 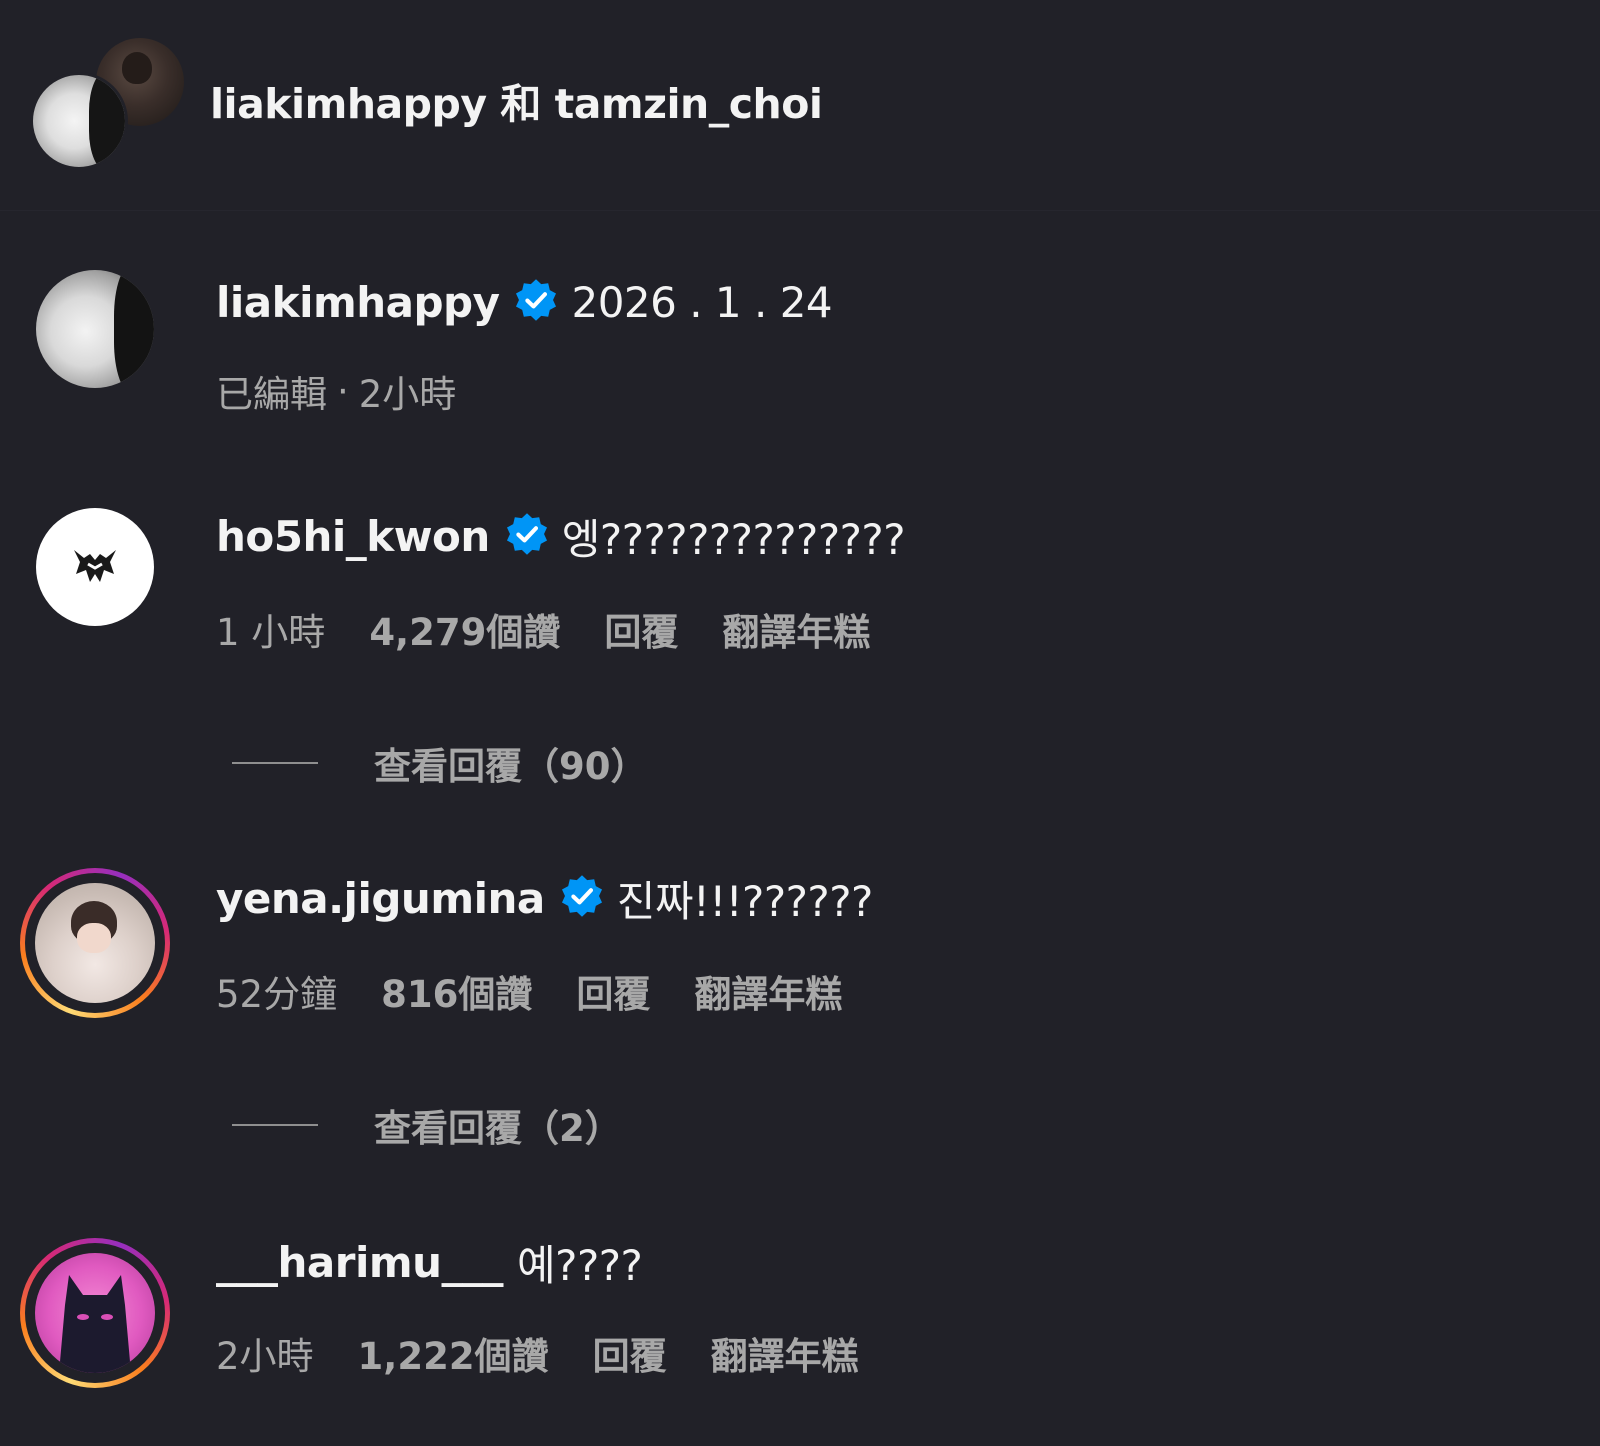 What do you see at coordinates (733, 539) in the screenshot?
I see `comment-text: 엥??????????????` at bounding box center [733, 539].